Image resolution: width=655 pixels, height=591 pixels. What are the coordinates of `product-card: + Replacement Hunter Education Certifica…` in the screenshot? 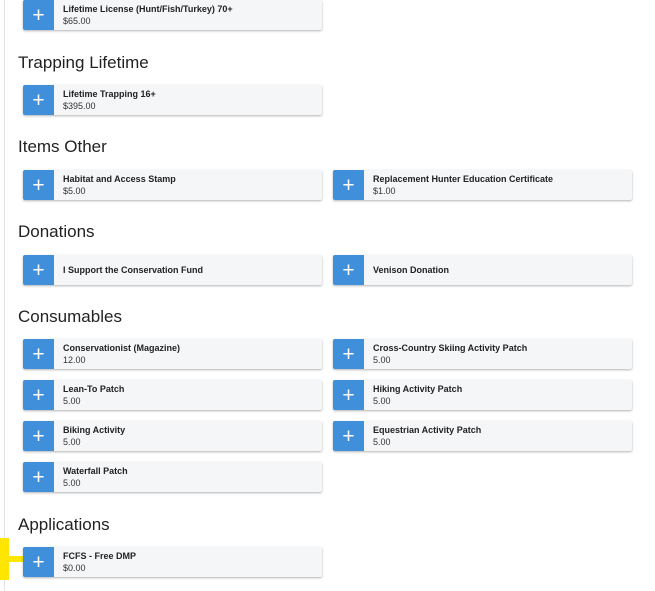 It's located at (482, 185).